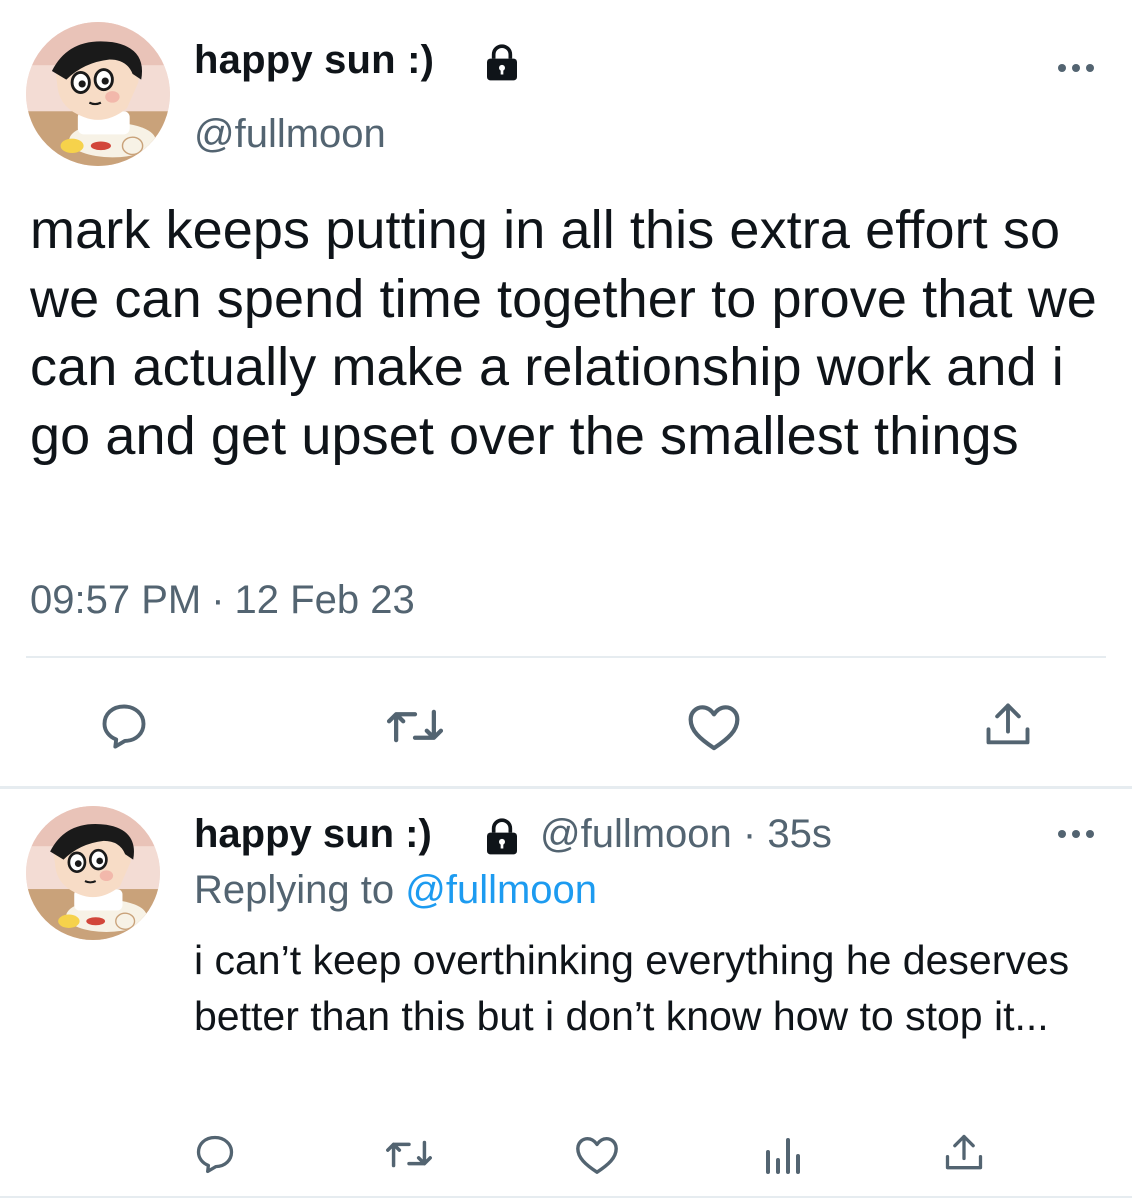 The width and height of the screenshot is (1132, 1200). Describe the element at coordinates (566, 787) in the screenshot. I see `section-divider` at that location.